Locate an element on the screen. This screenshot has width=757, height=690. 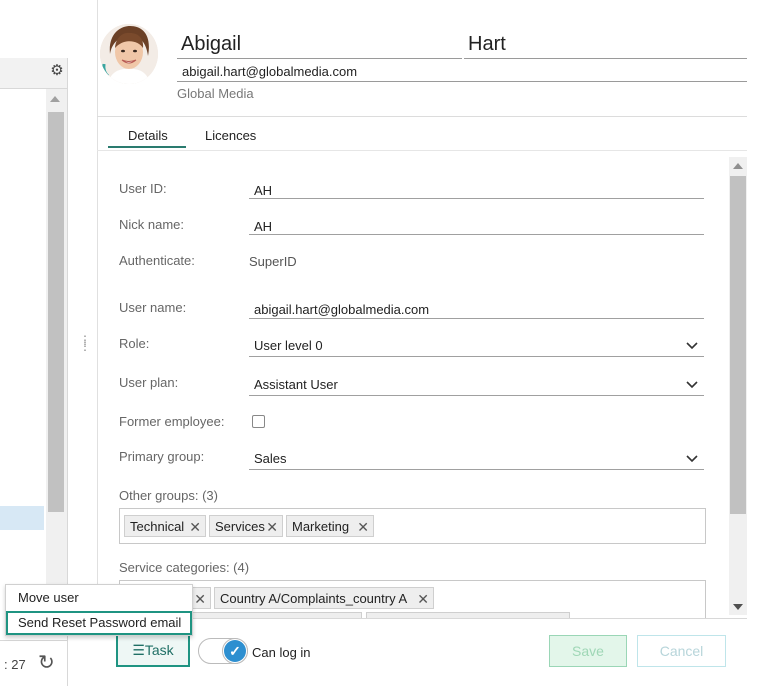
primary-group-label: Primary group: is located at coordinates (162, 456).